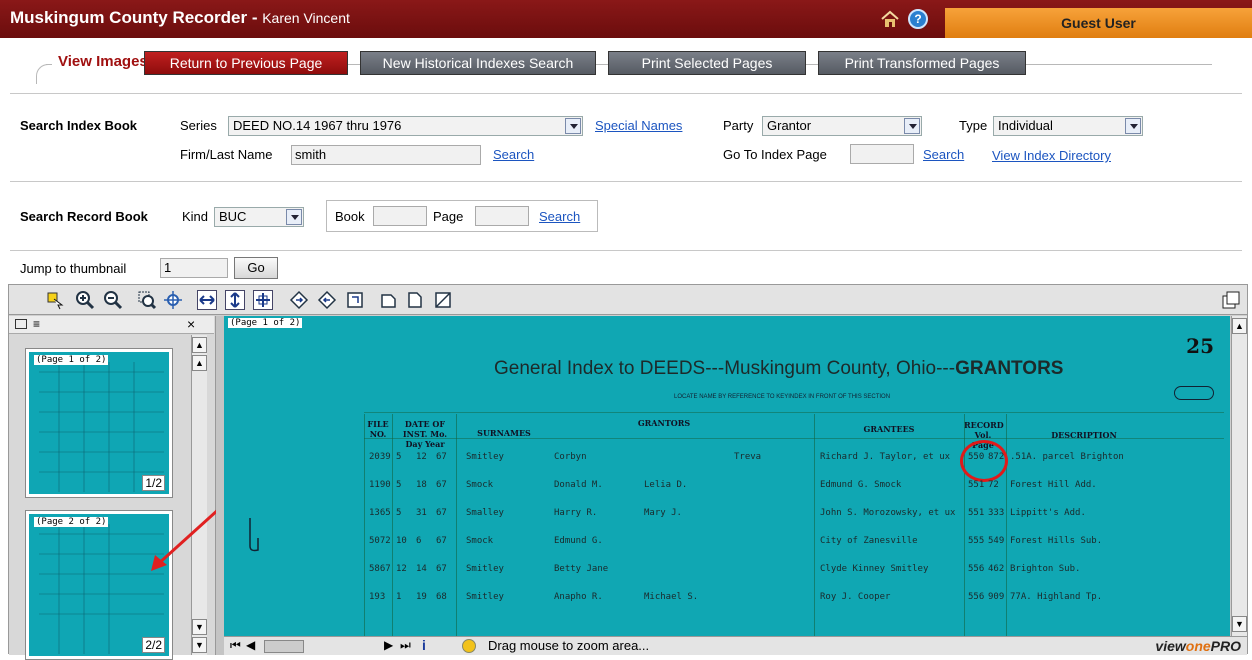  What do you see at coordinates (1098, 23) in the screenshot?
I see `guest-user-label: Guest User` at bounding box center [1098, 23].